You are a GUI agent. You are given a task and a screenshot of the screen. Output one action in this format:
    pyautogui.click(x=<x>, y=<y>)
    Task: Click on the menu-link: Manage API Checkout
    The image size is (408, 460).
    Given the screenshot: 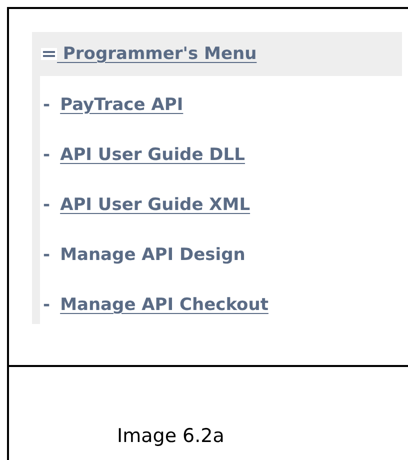 What is the action you would take?
    pyautogui.click(x=164, y=305)
    